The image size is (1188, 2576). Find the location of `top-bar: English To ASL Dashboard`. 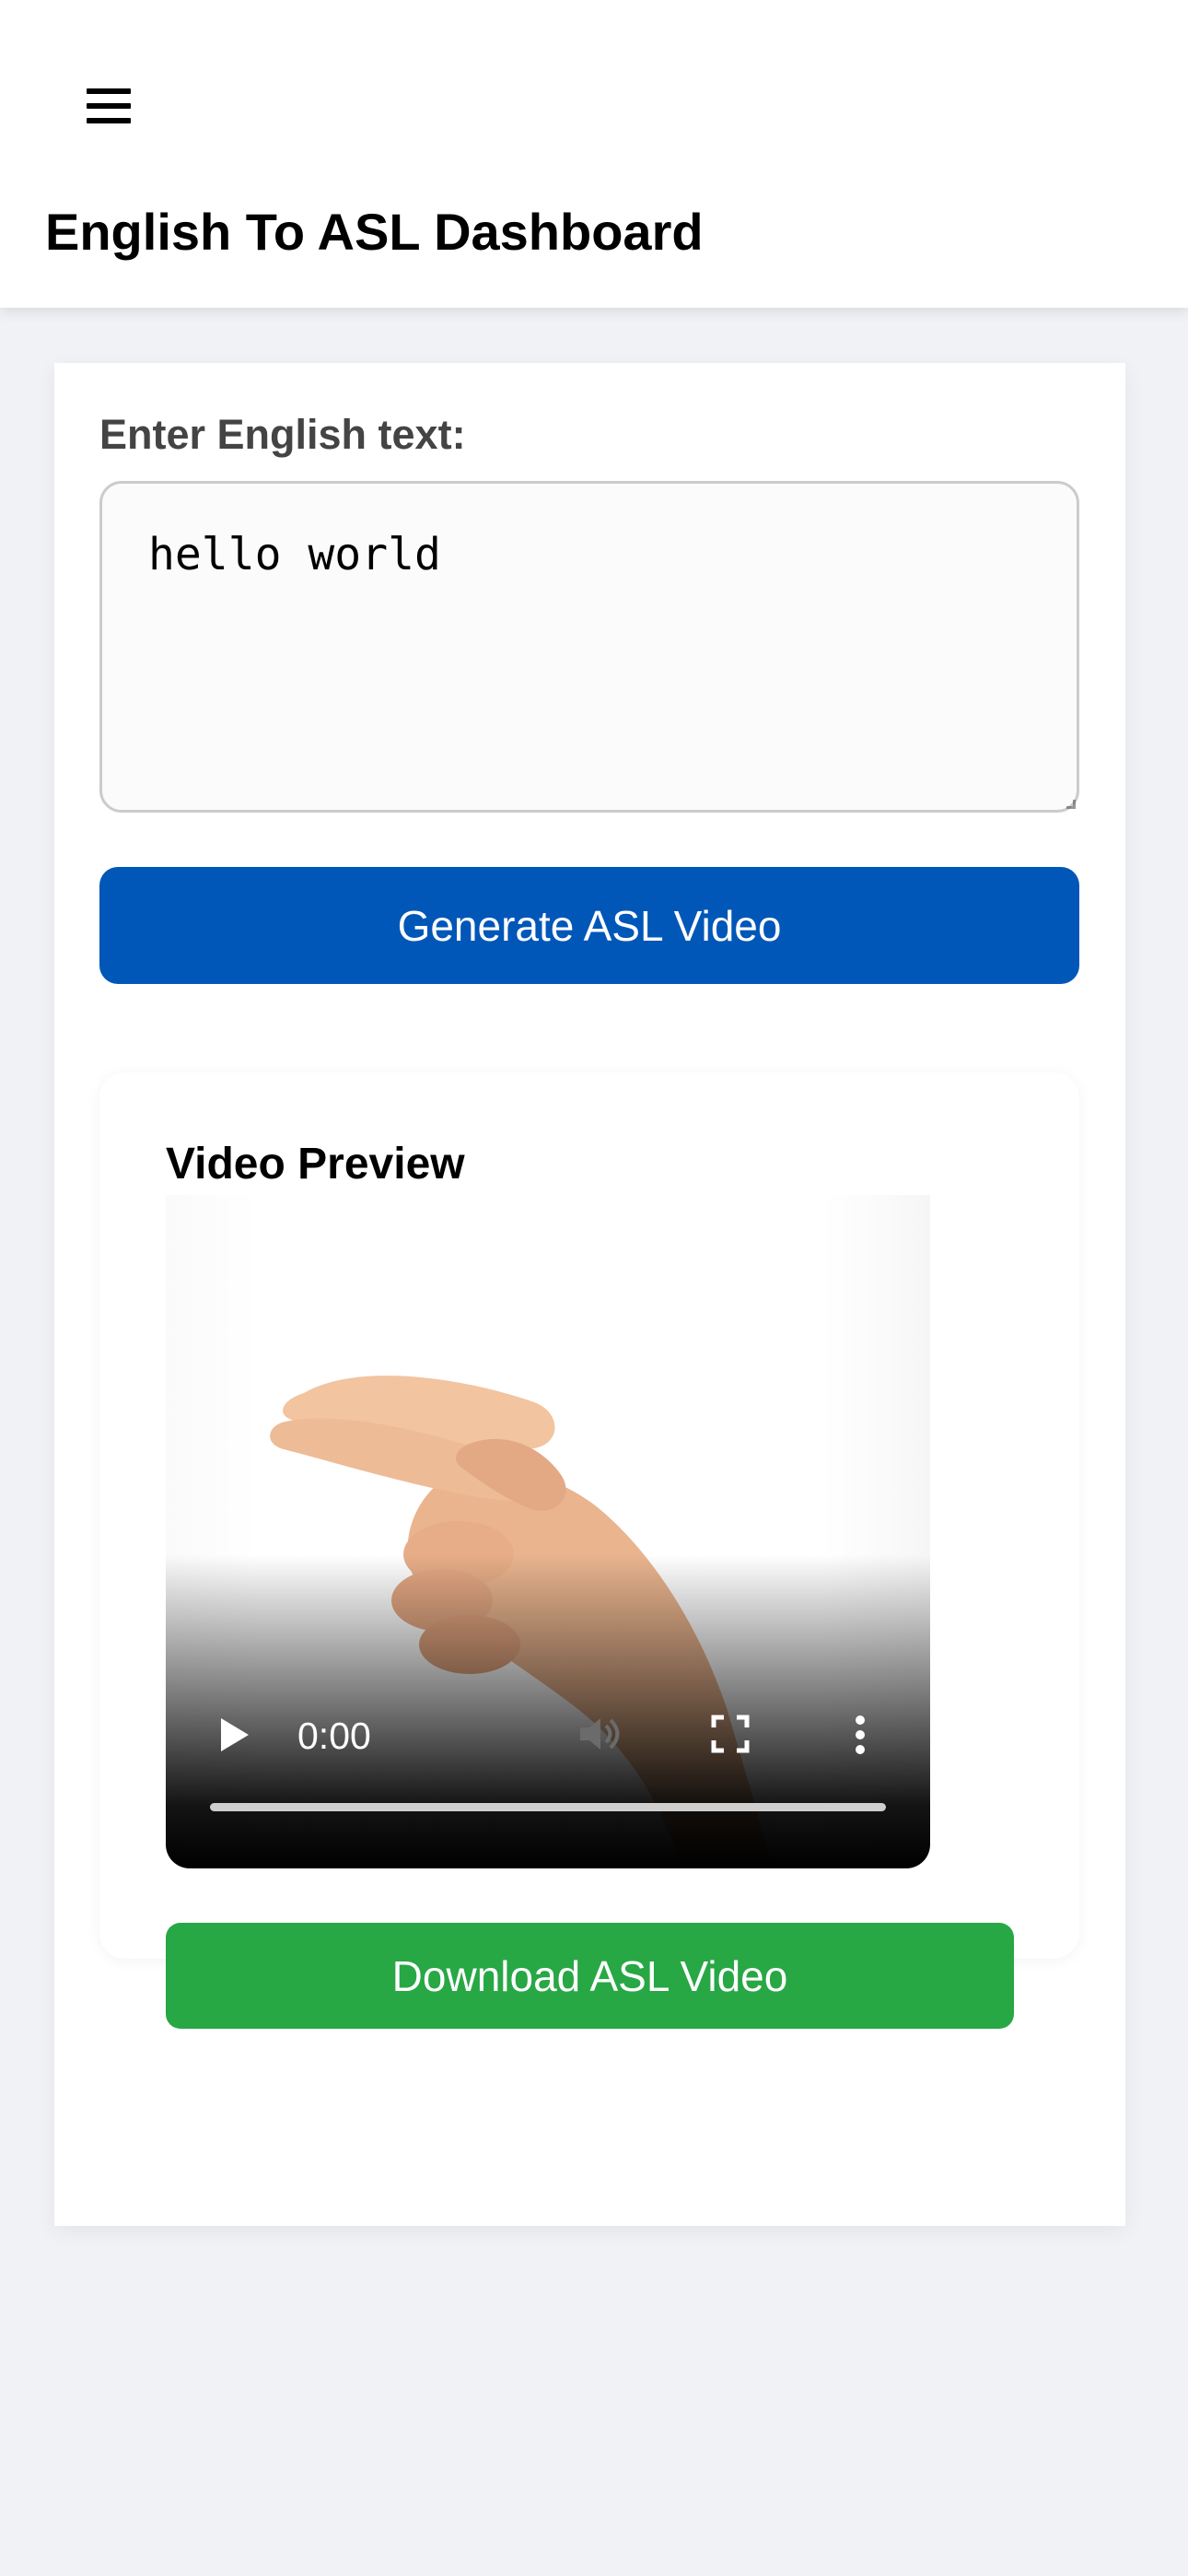

top-bar: English To ASL Dashboard is located at coordinates (594, 154).